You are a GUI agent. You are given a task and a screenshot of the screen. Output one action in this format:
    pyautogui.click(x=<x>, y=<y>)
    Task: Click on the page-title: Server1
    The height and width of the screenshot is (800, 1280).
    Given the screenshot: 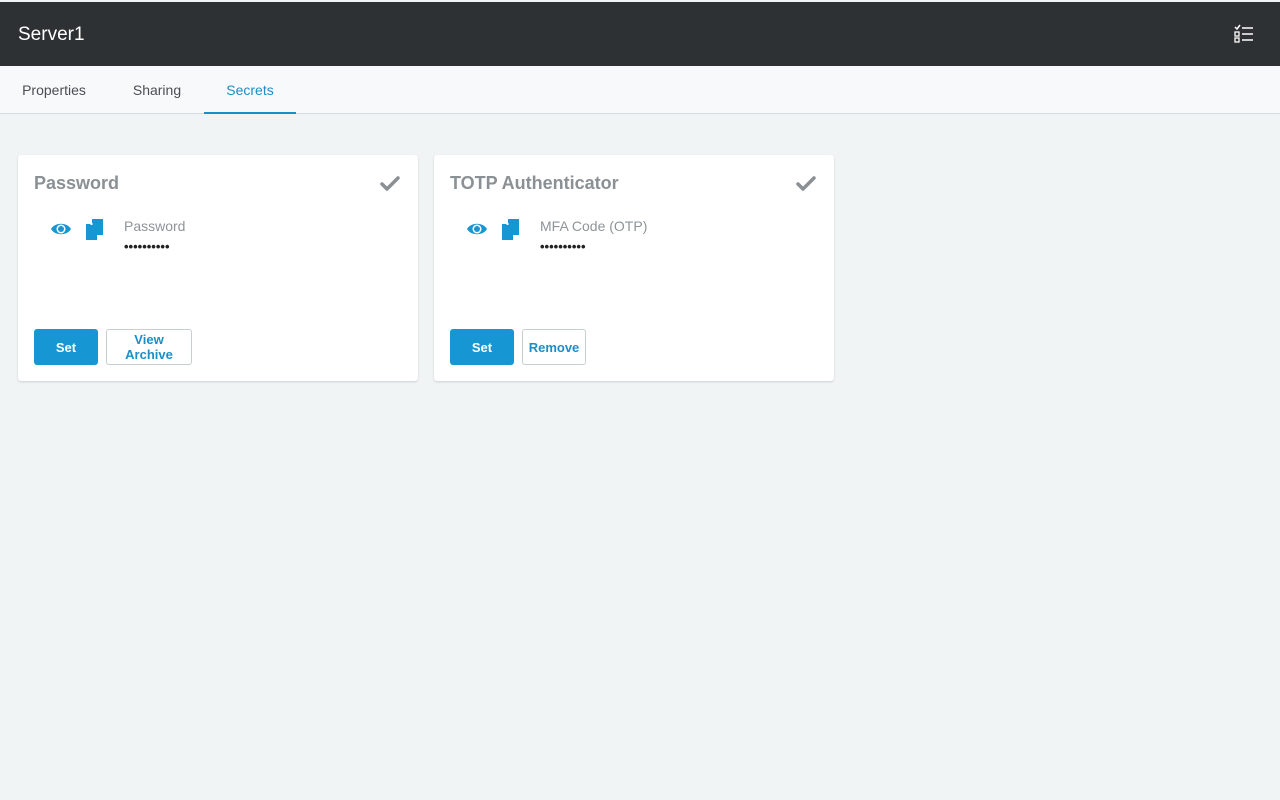 What is the action you would take?
    pyautogui.click(x=51, y=34)
    